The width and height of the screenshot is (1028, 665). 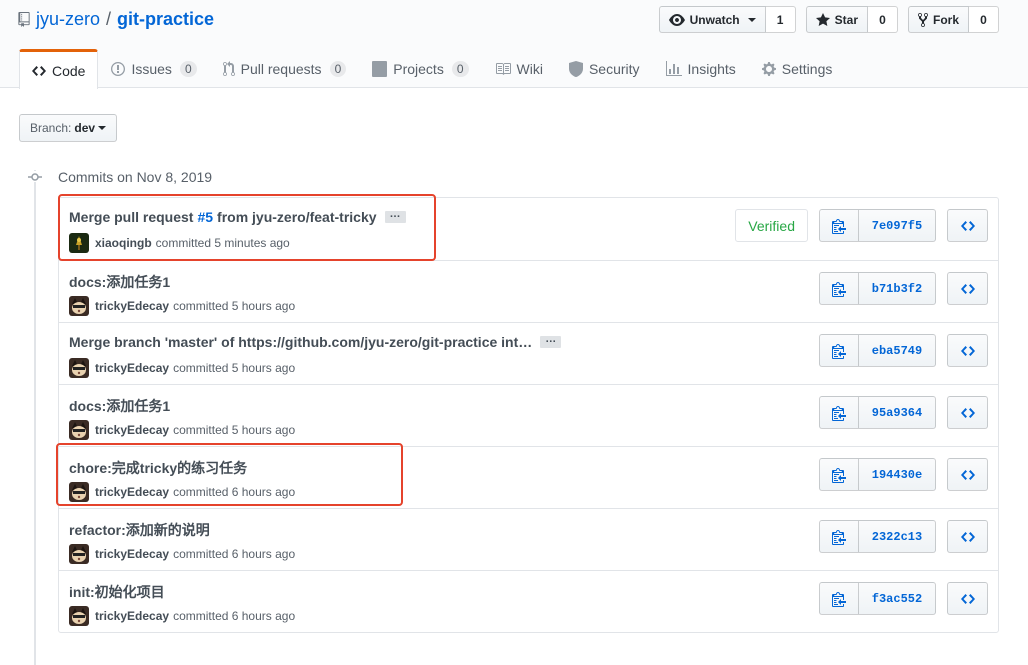 I want to click on commit-sha-link: 194430e, so click(x=897, y=474).